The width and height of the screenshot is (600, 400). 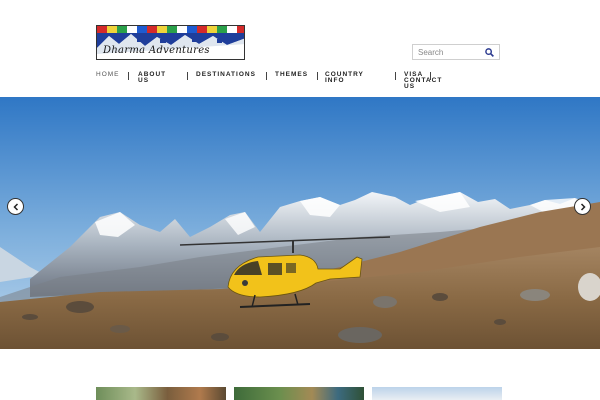 What do you see at coordinates (153, 77) in the screenshot?
I see `nav-item-about-us: About Us` at bounding box center [153, 77].